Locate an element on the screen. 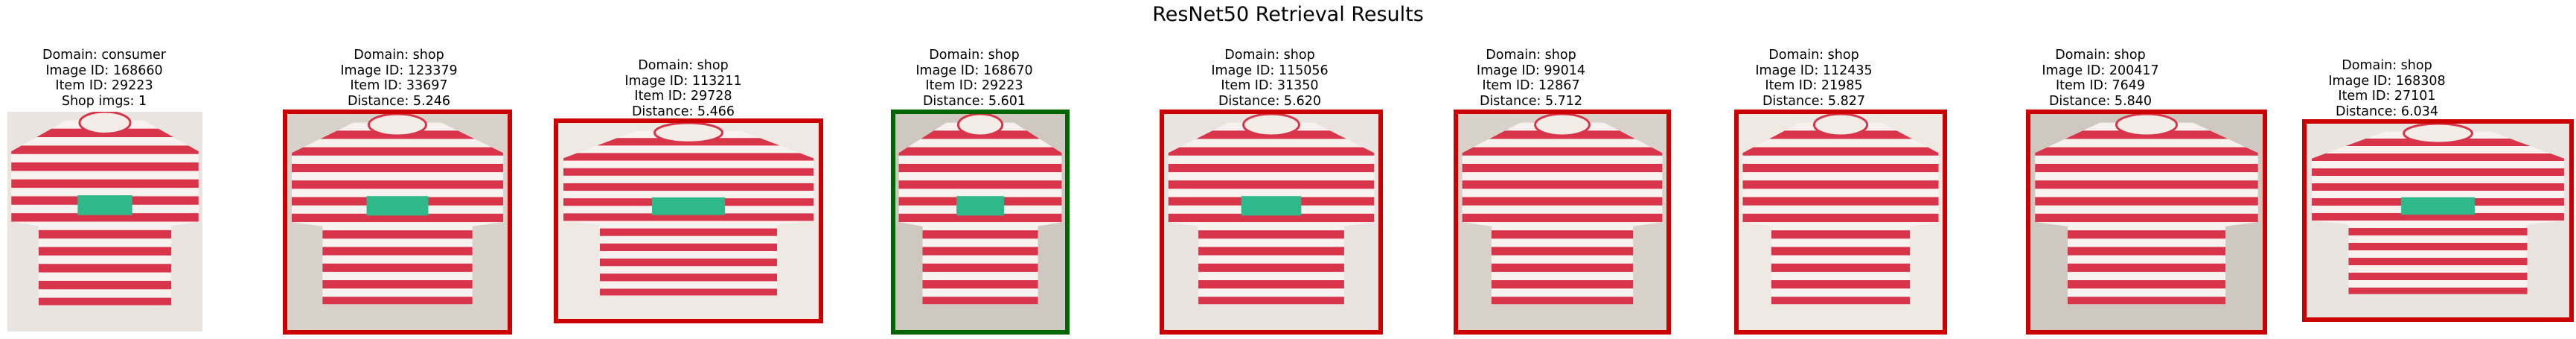 The image size is (2576, 339). result-item-id: Item ID: 21985 is located at coordinates (1814, 85).